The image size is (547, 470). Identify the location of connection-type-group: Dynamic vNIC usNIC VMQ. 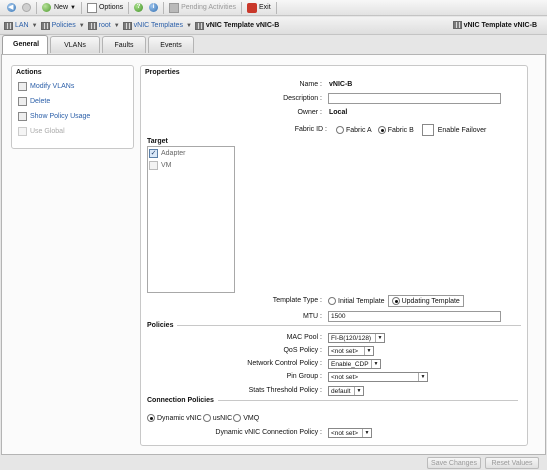
(203, 418).